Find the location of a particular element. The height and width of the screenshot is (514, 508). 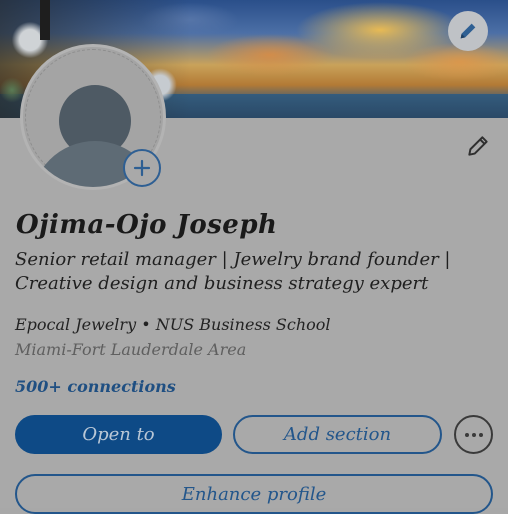

edit-cover-button is located at coordinates (468, 31).